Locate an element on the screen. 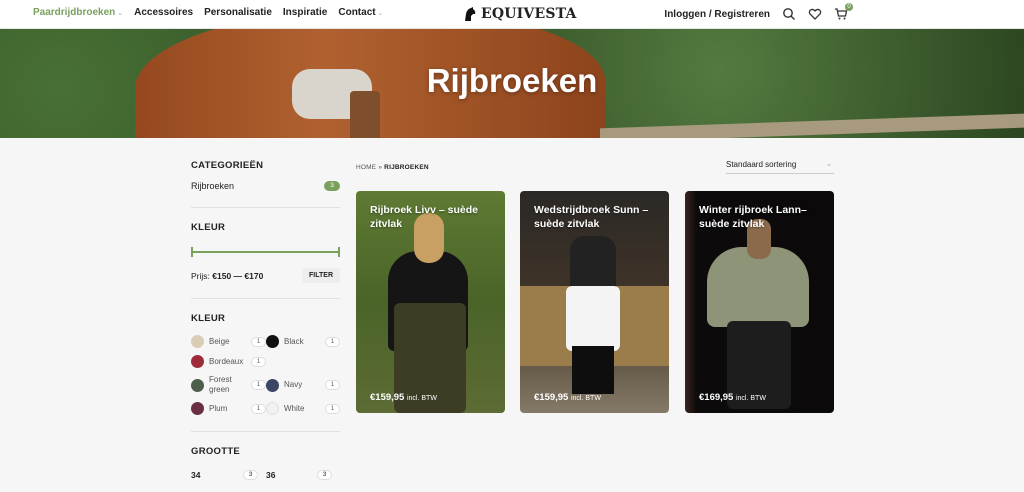 The height and width of the screenshot is (492, 1024). nav-item-personalisatie: Personalisatie is located at coordinates (238, 12).